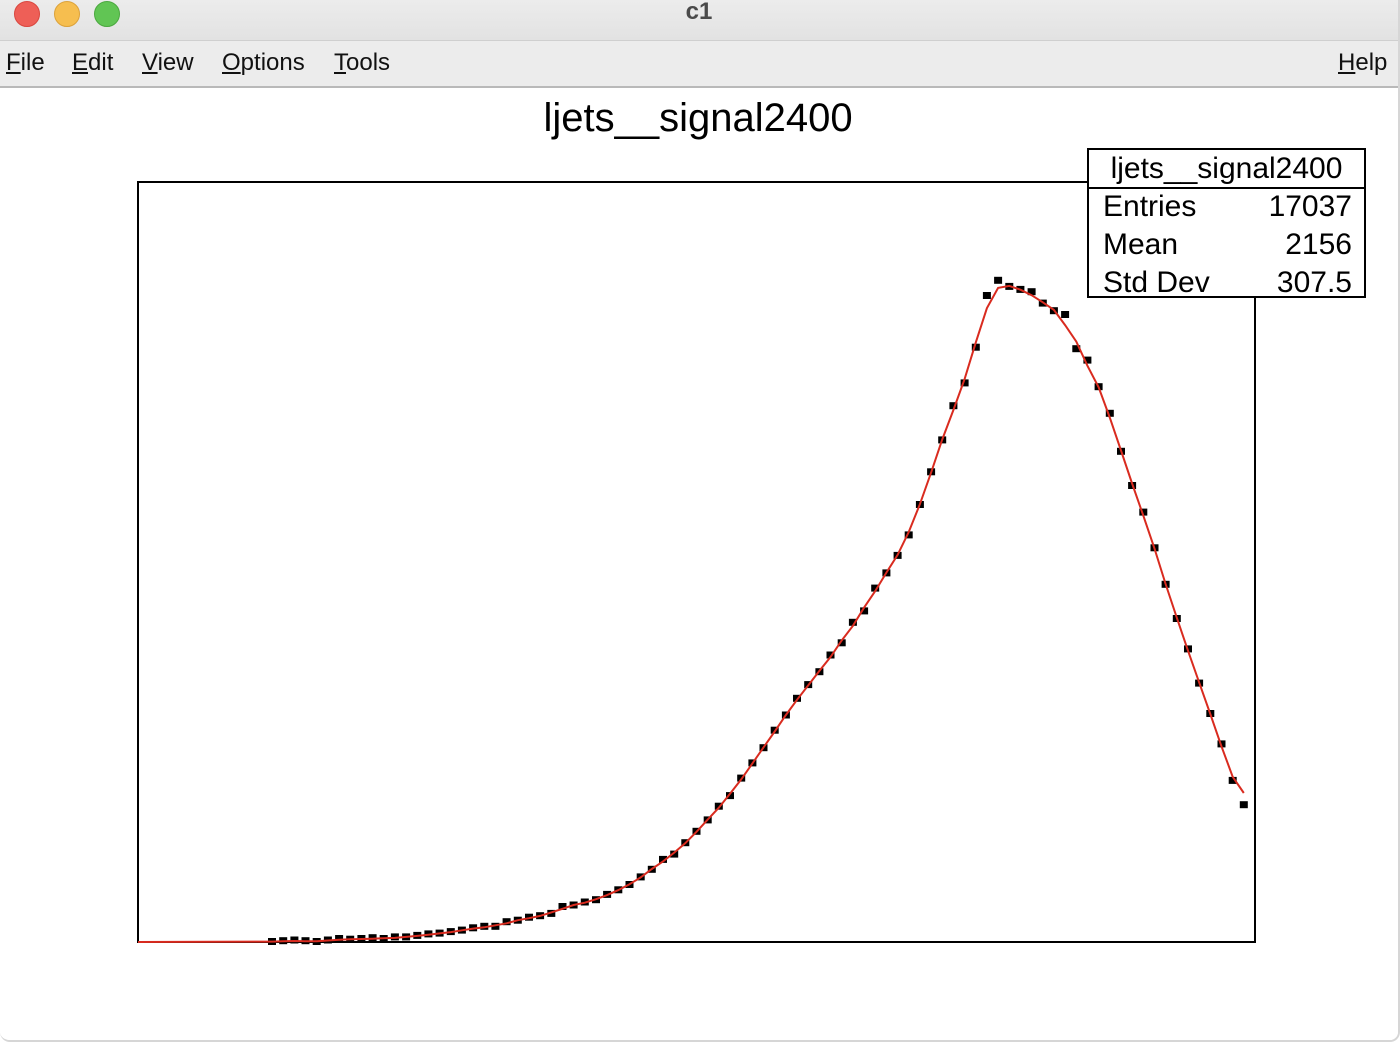  Describe the element at coordinates (699, 12) in the screenshot. I see `window-title: c1` at that location.